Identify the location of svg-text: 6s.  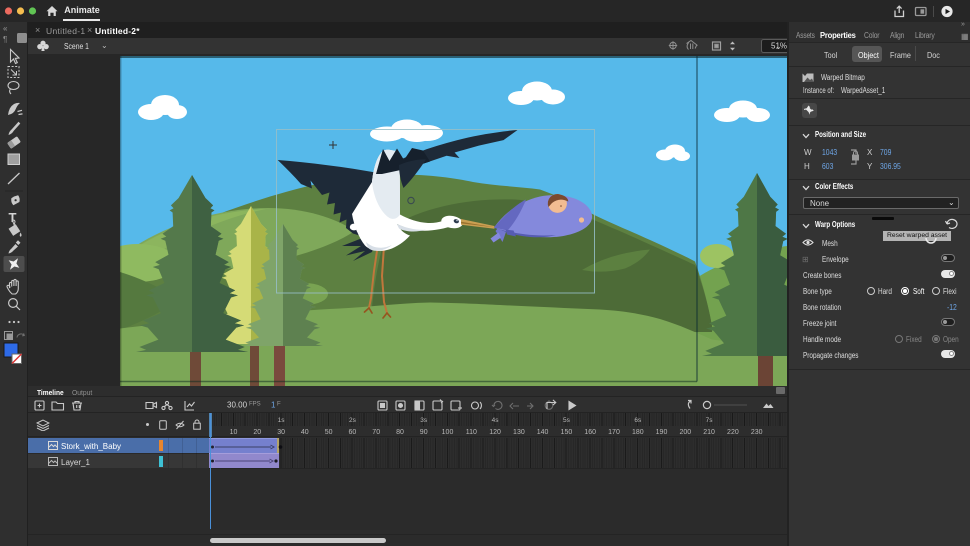
(638, 420).